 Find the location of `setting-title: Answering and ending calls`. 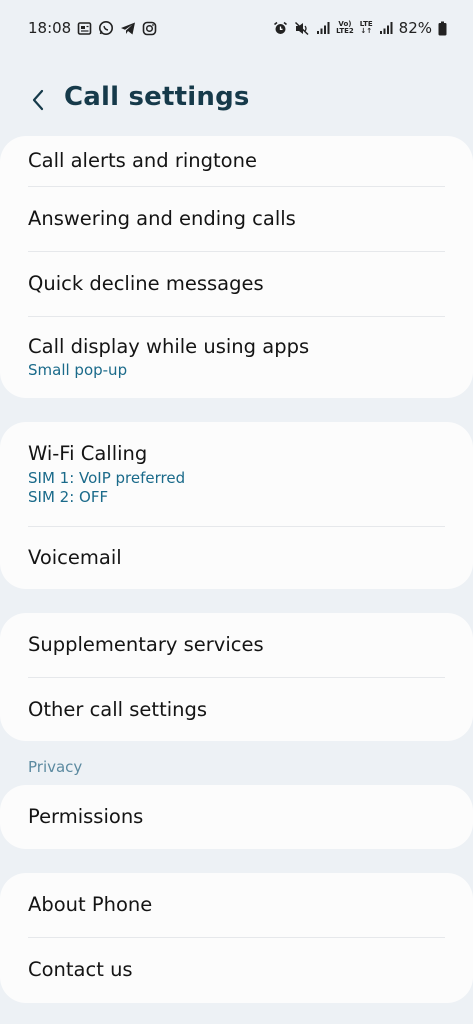

setting-title: Answering and ending calls is located at coordinates (162, 218).